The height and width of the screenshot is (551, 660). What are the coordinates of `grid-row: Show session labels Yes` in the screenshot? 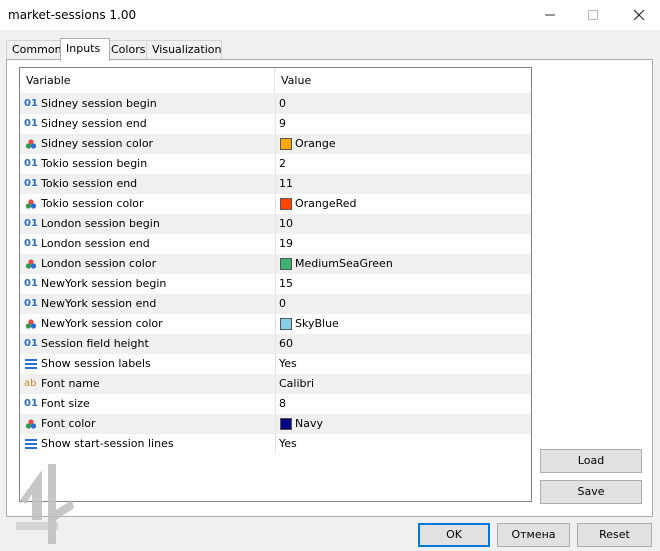 It's located at (275, 364).